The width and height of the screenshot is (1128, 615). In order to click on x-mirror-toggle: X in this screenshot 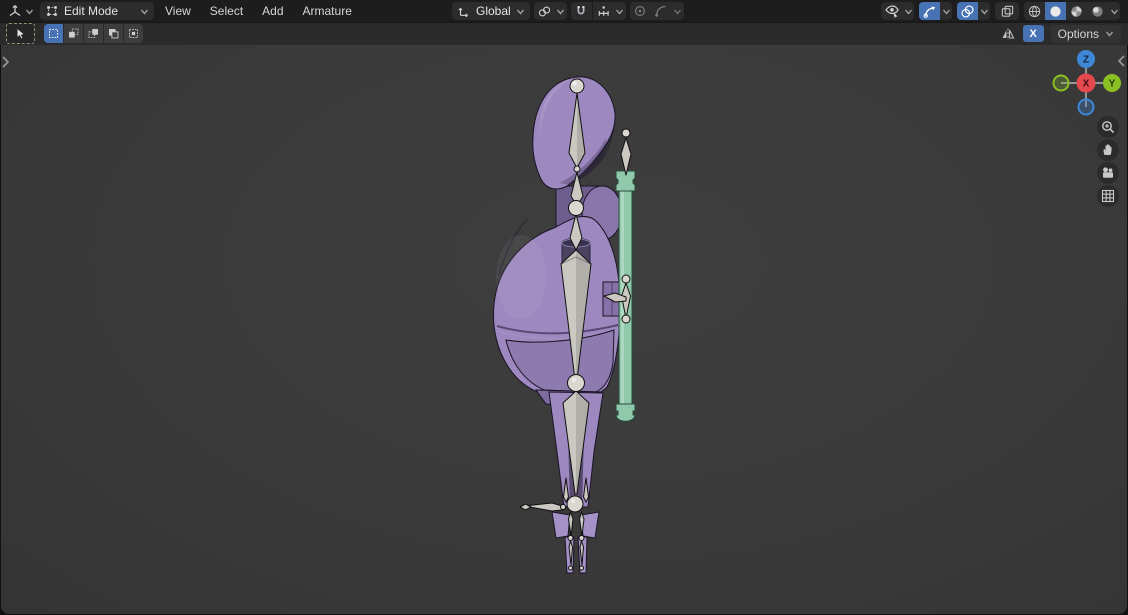, I will do `click(1033, 33)`.